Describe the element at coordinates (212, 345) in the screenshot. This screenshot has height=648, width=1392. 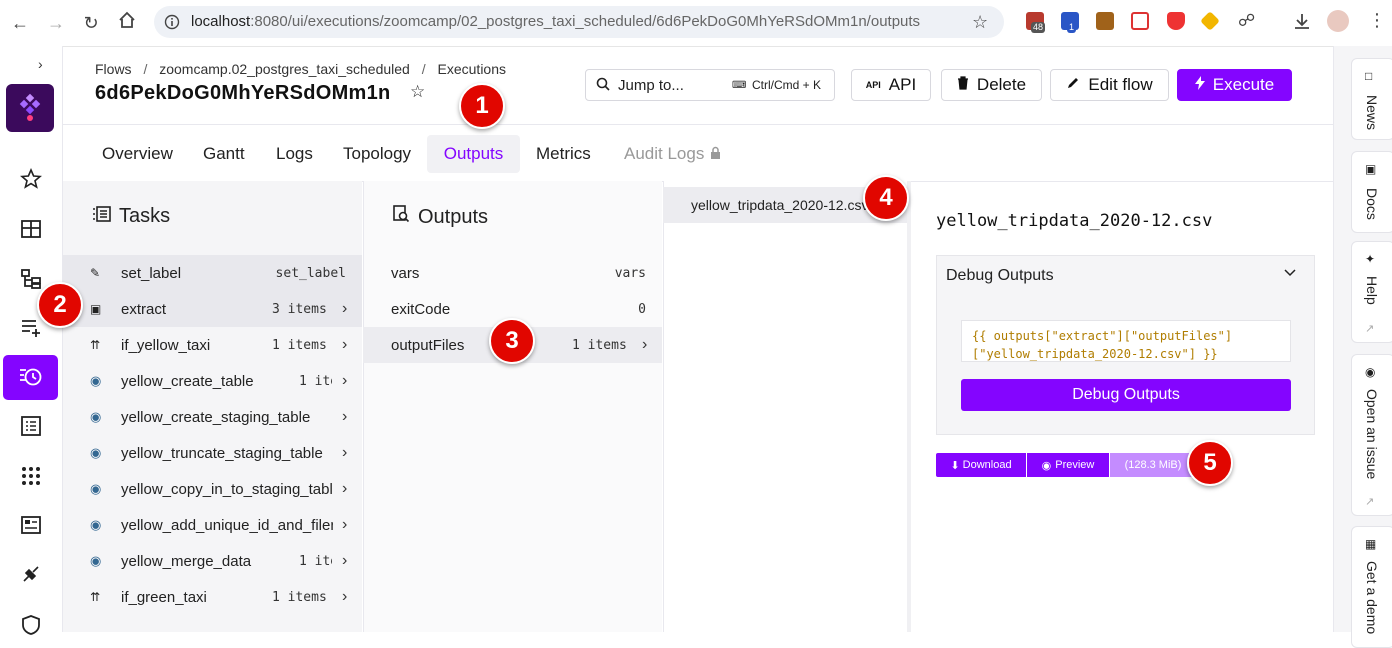
I see `task-row-if-yellow-taxi: ⇈ if_yellow_taxi 1 items ›` at that location.